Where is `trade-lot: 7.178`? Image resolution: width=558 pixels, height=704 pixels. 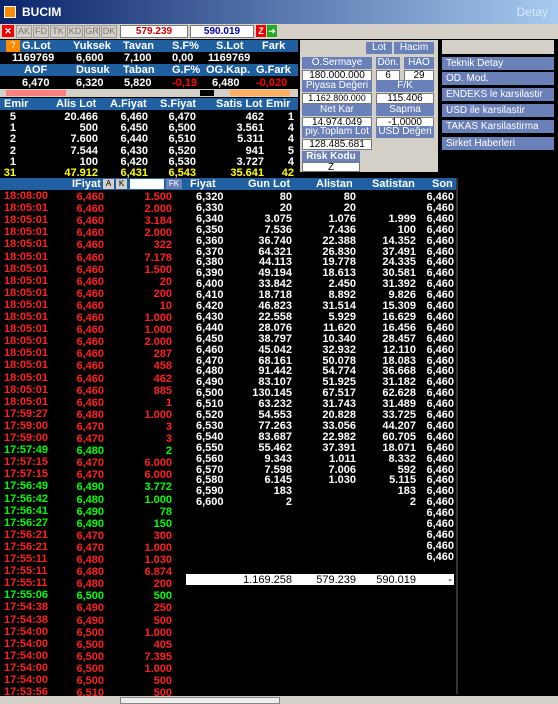
trade-lot: 7.178 is located at coordinates (158, 257).